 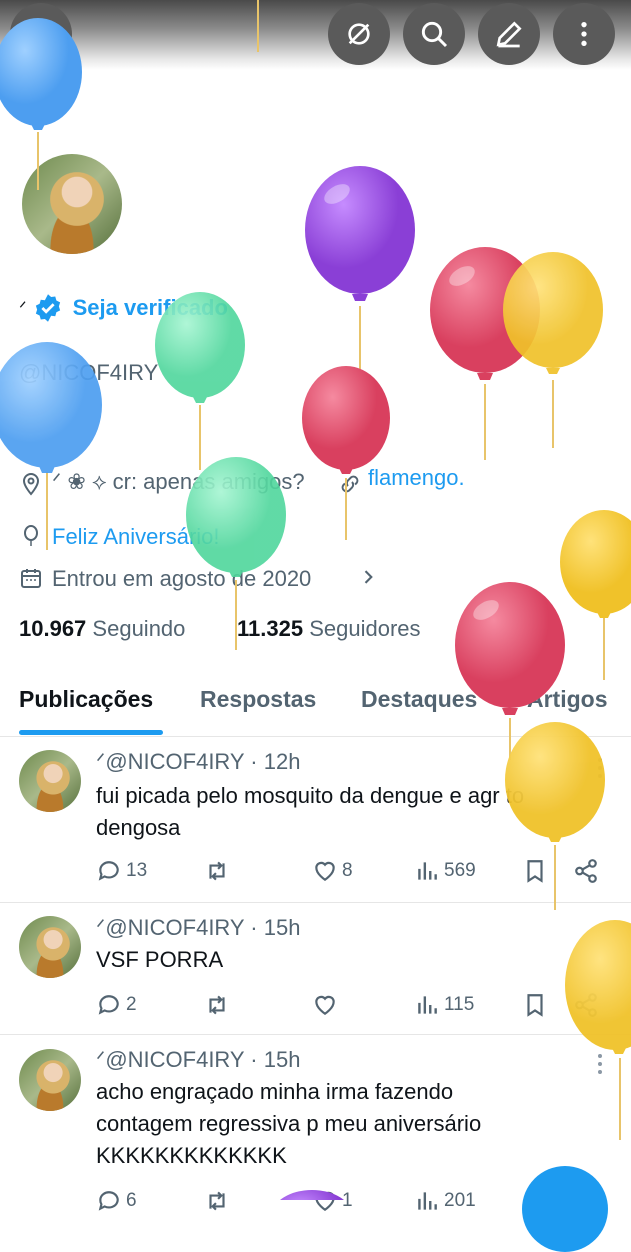 What do you see at coordinates (419, 699) in the screenshot?
I see `tab-destaques: Destaques` at bounding box center [419, 699].